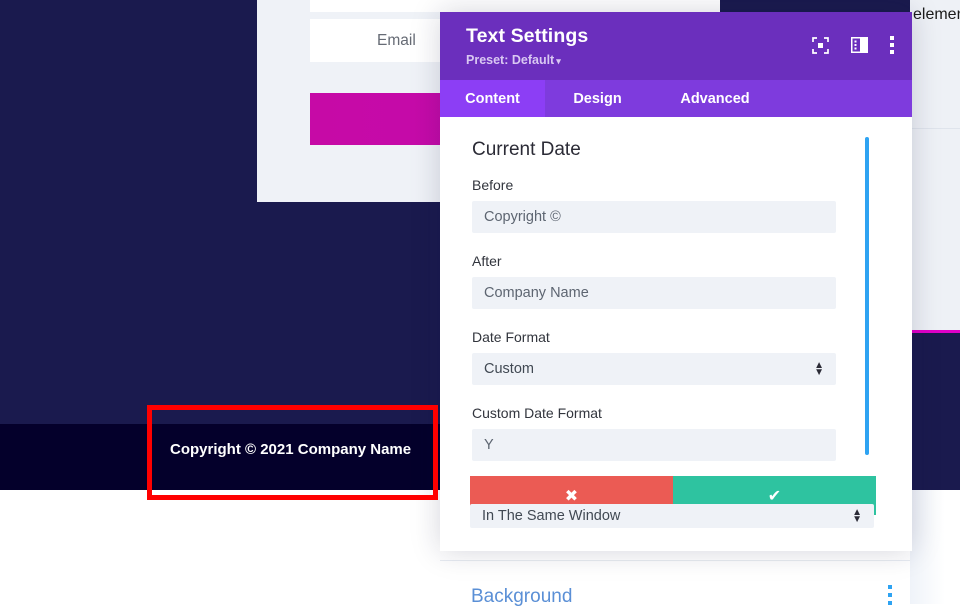 This screenshot has width=960, height=608. What do you see at coordinates (820, 45) in the screenshot?
I see `focus-icon` at bounding box center [820, 45].